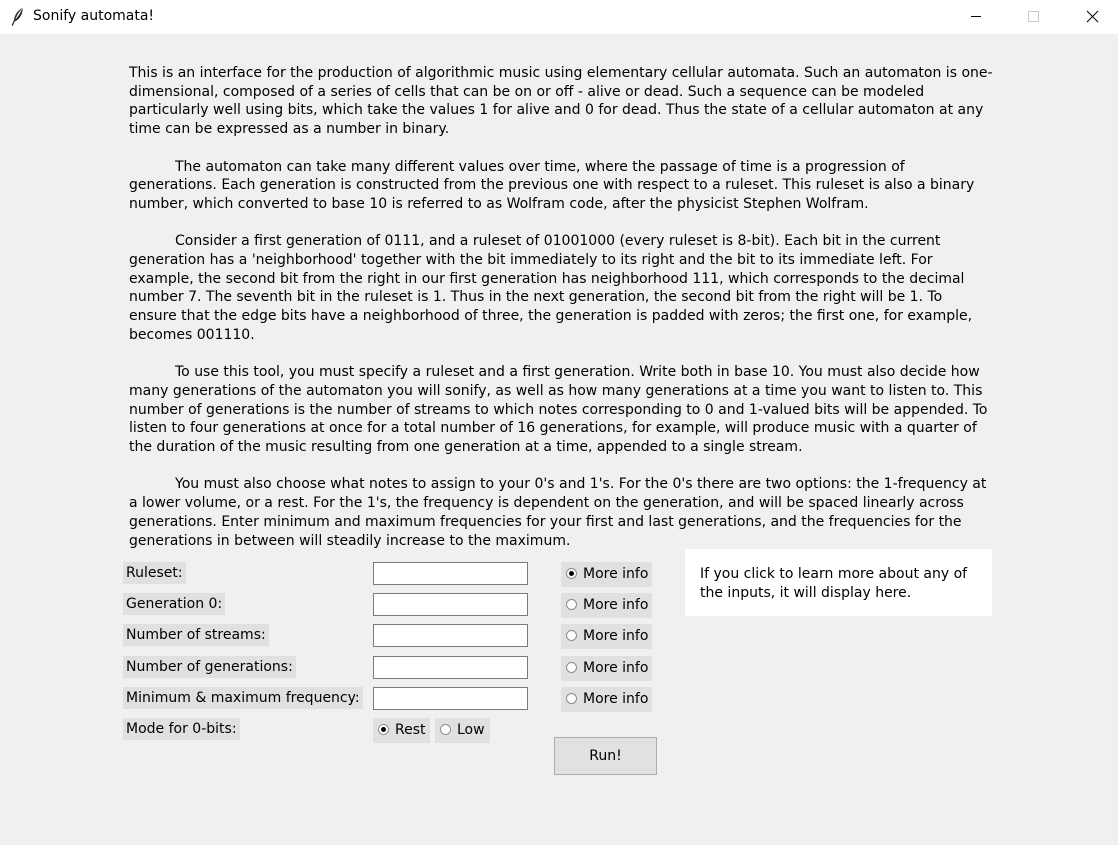  I want to click on mode-low-radio: Low, so click(462, 730).